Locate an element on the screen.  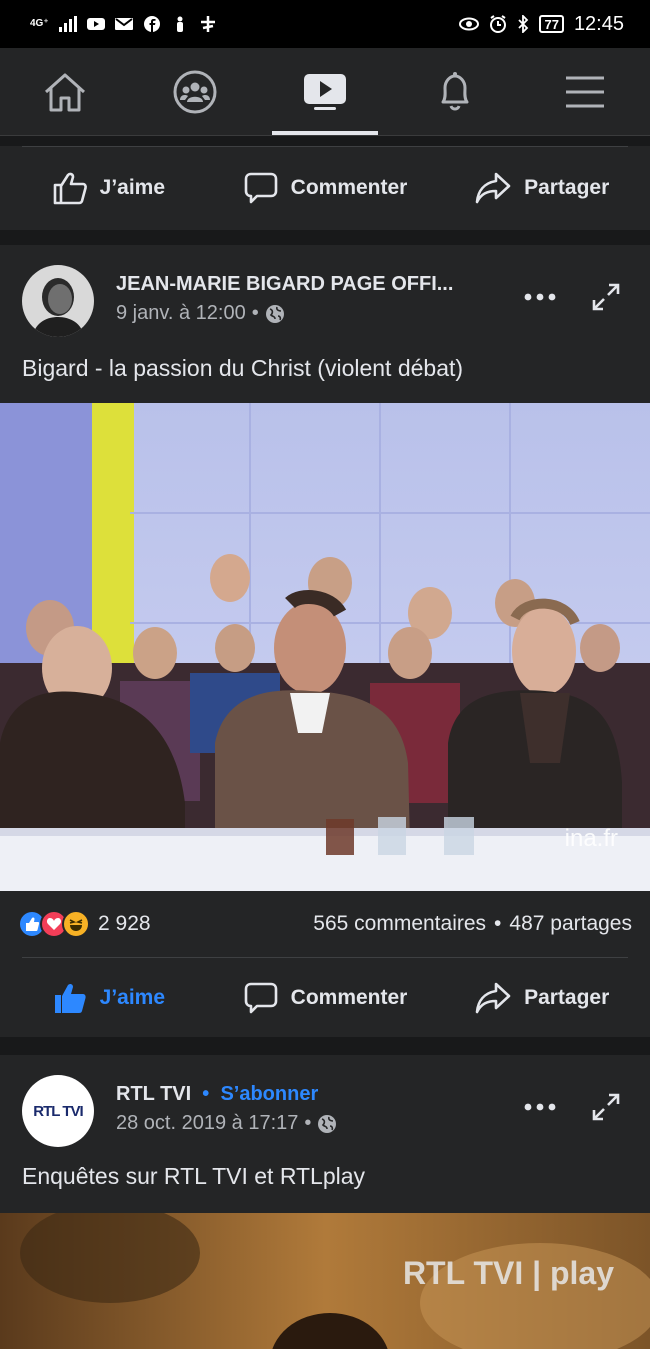
groups-icon is located at coordinates (195, 91).